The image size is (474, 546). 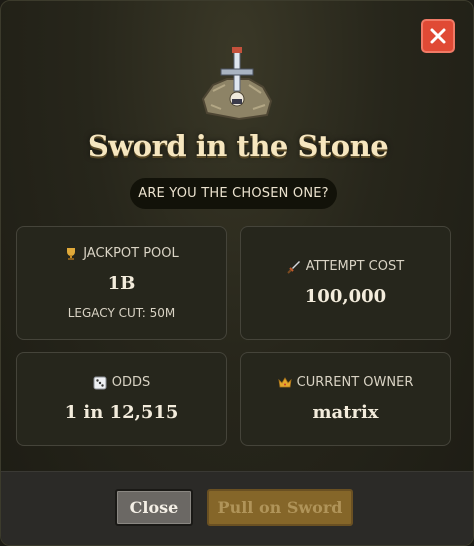 I want to click on close-x-button, so click(x=438, y=36).